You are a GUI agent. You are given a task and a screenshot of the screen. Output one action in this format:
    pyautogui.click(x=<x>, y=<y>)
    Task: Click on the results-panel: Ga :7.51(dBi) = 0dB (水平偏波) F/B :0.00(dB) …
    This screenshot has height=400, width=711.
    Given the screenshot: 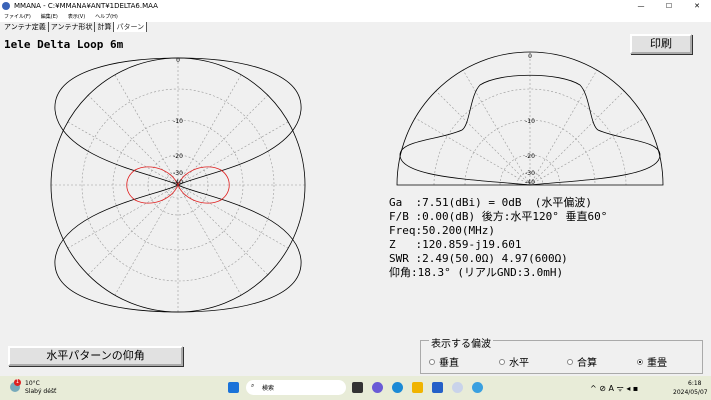 What is the action you would take?
    pyautogui.click(x=498, y=238)
    